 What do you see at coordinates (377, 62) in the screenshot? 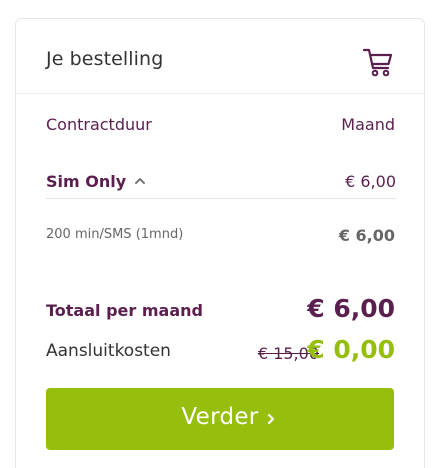
I see `cart-icon` at bounding box center [377, 62].